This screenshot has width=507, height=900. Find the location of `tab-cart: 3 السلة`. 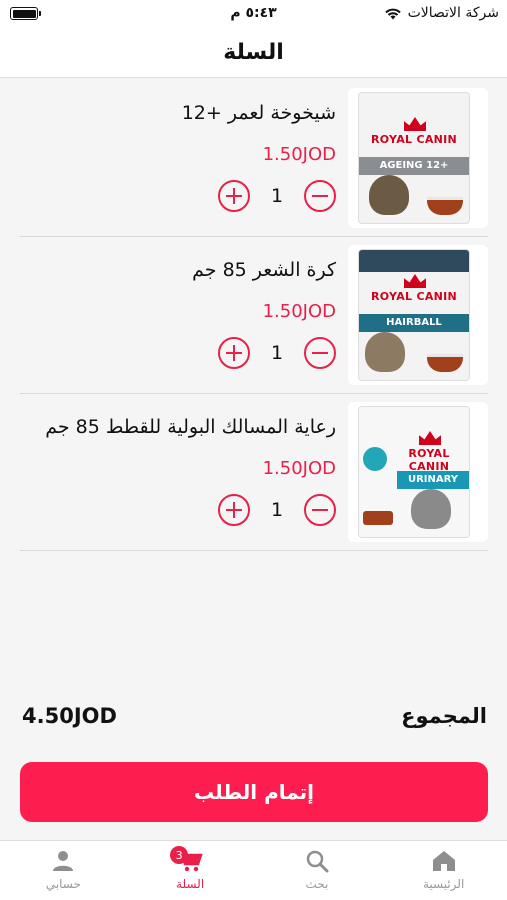

tab-cart: 3 السلة is located at coordinates (190, 870).